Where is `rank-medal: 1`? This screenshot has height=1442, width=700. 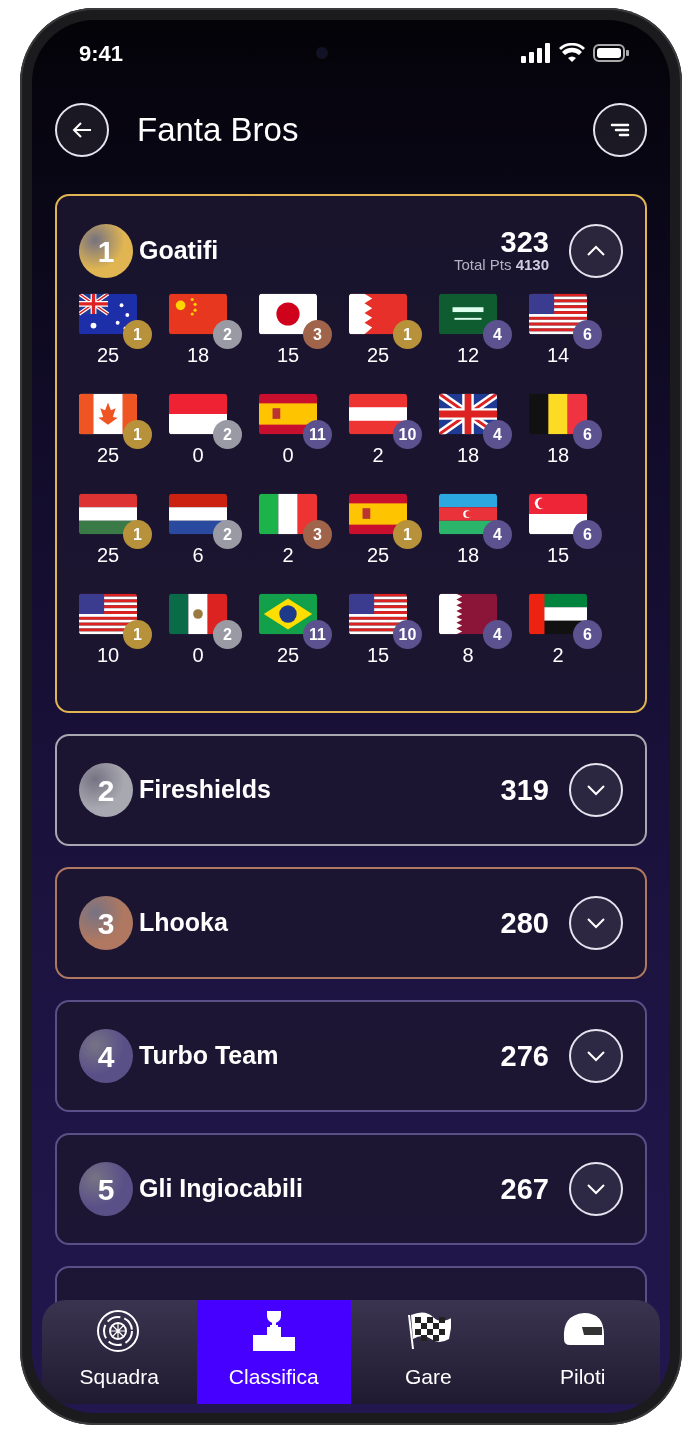 rank-medal: 1 is located at coordinates (106, 251).